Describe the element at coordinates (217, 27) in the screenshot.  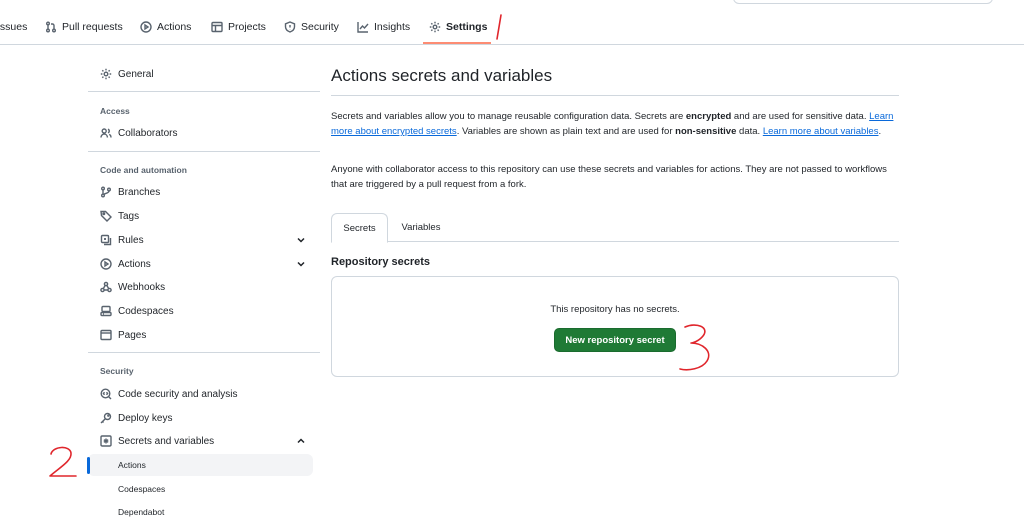
I see `table-icon` at that location.